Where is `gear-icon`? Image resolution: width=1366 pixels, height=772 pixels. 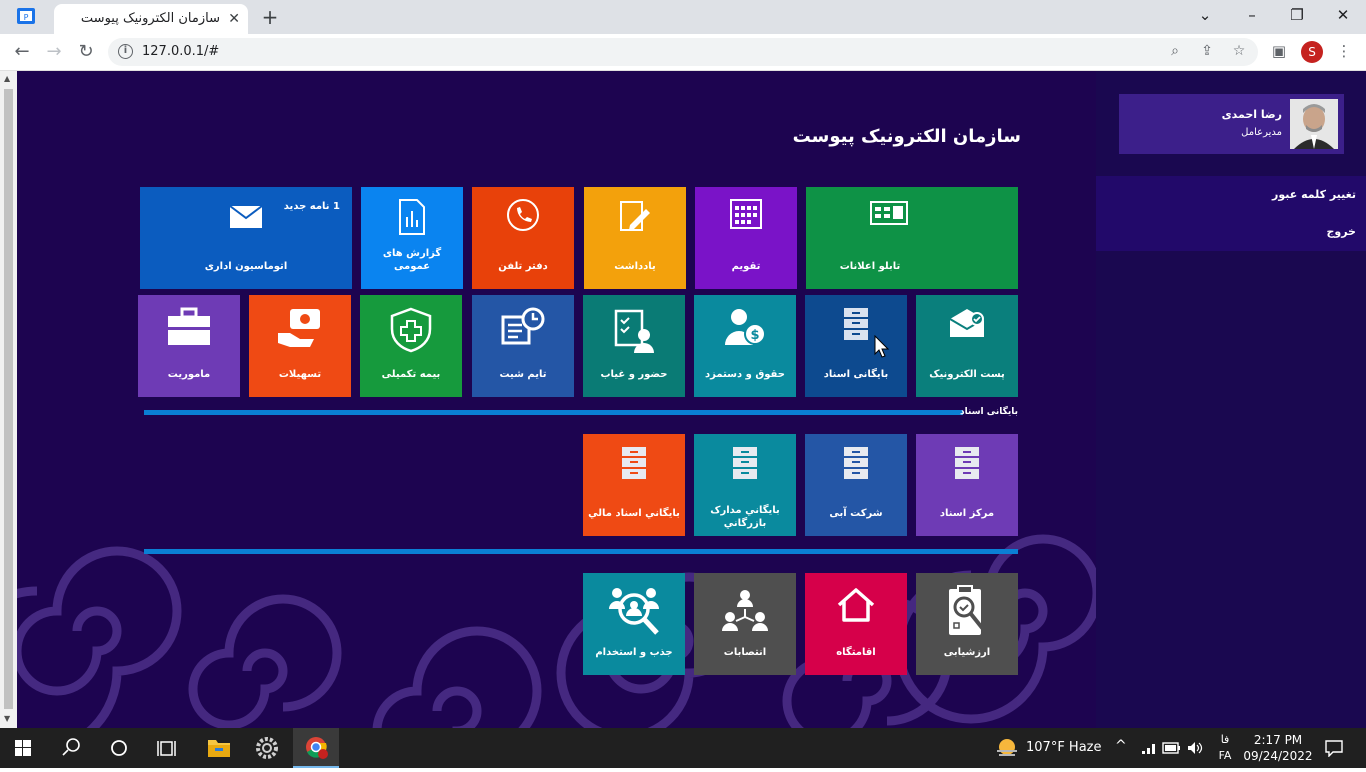
gear-icon is located at coordinates (267, 748).